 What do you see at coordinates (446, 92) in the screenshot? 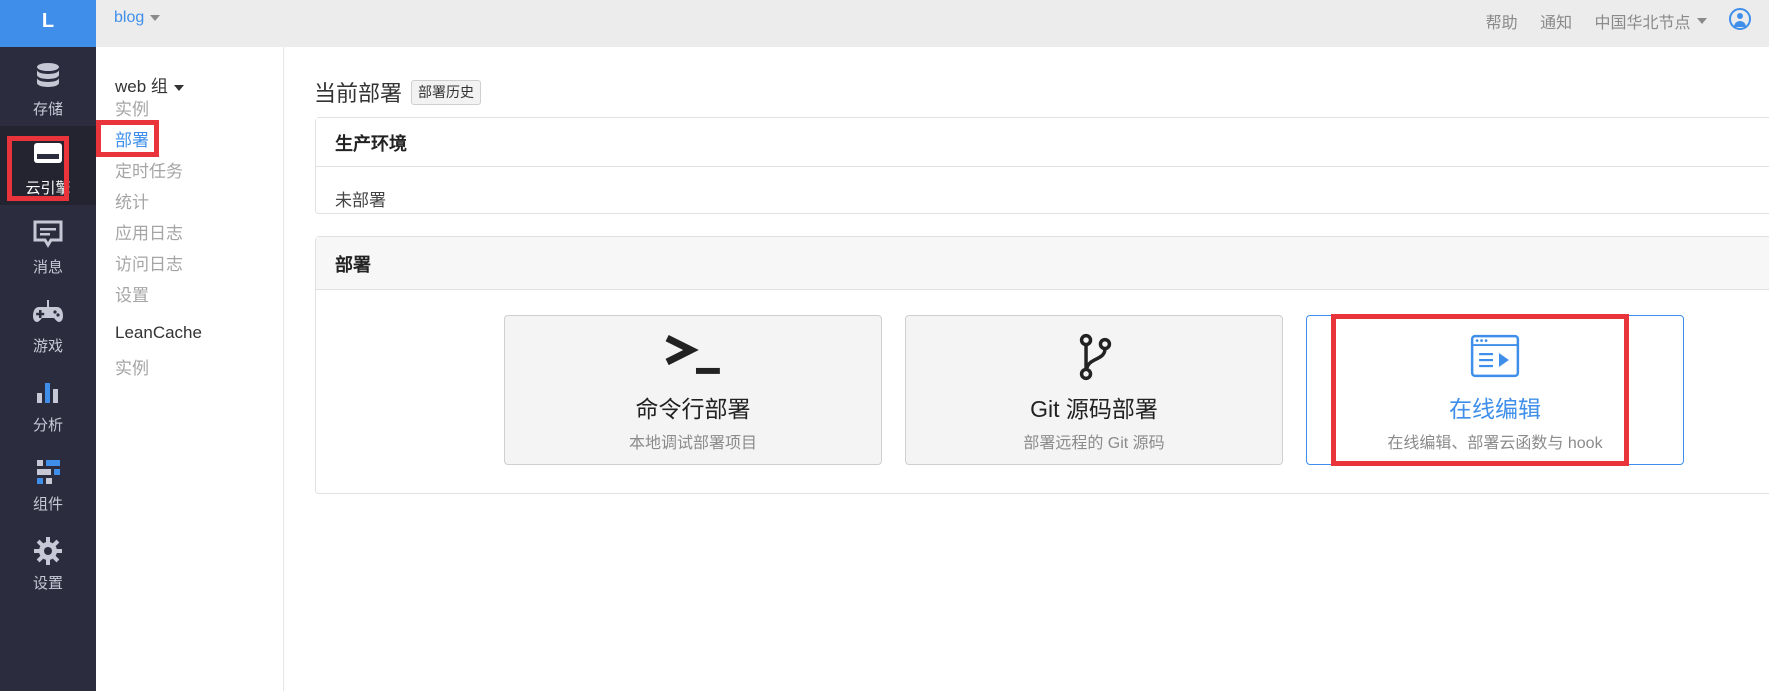
I see `deploy-history-button: 部署历史` at bounding box center [446, 92].